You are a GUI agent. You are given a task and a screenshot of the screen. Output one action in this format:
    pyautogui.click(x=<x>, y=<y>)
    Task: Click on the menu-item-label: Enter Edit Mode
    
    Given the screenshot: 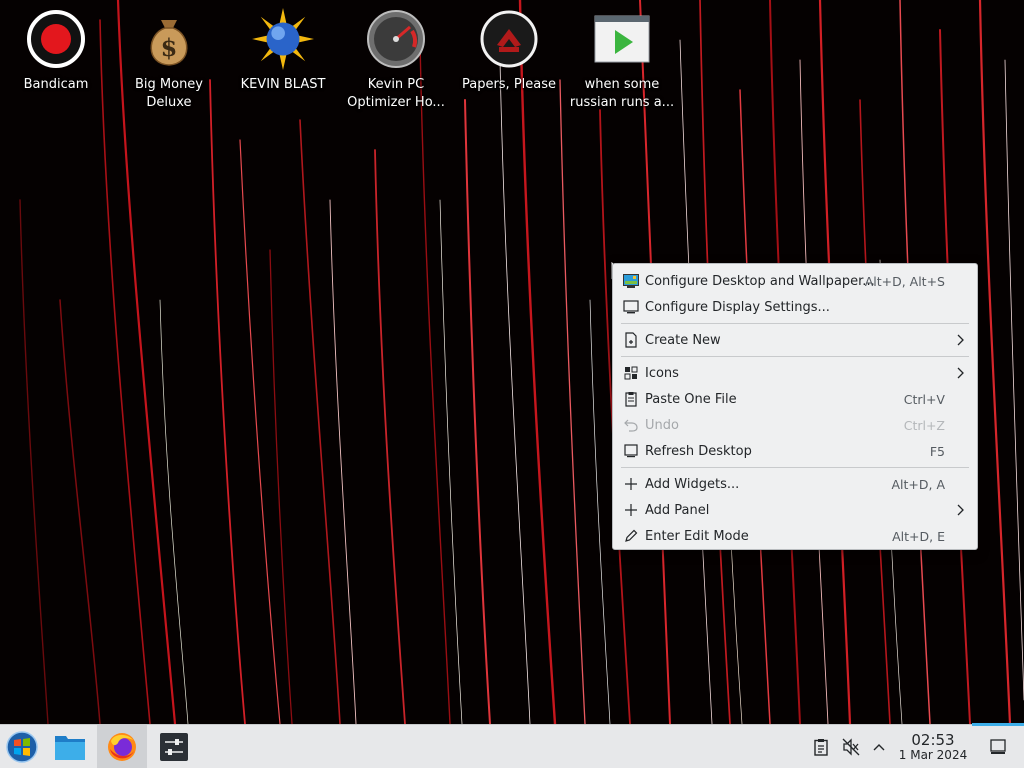 What is the action you would take?
    pyautogui.click(x=697, y=536)
    